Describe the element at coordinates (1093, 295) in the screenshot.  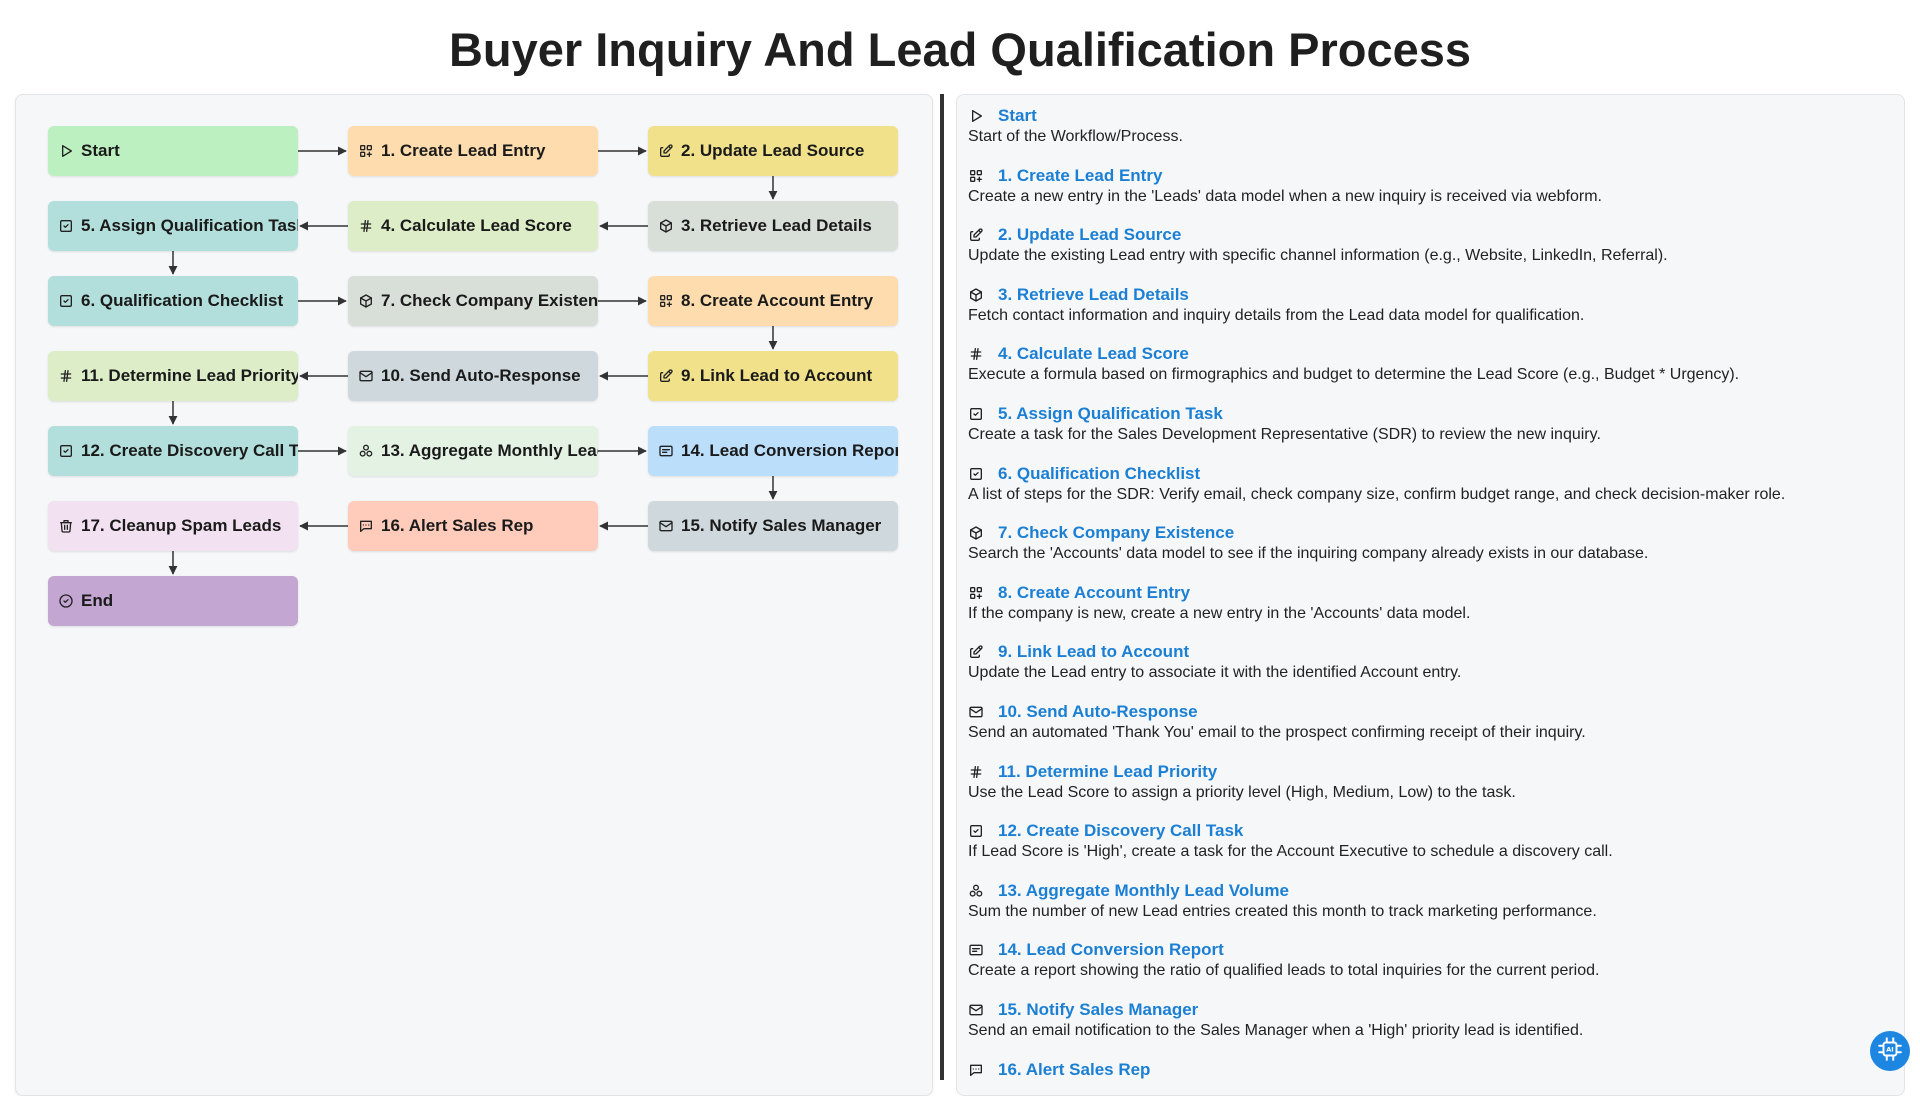
I see `step-title-link: 3. Retrieve Lead Details` at that location.